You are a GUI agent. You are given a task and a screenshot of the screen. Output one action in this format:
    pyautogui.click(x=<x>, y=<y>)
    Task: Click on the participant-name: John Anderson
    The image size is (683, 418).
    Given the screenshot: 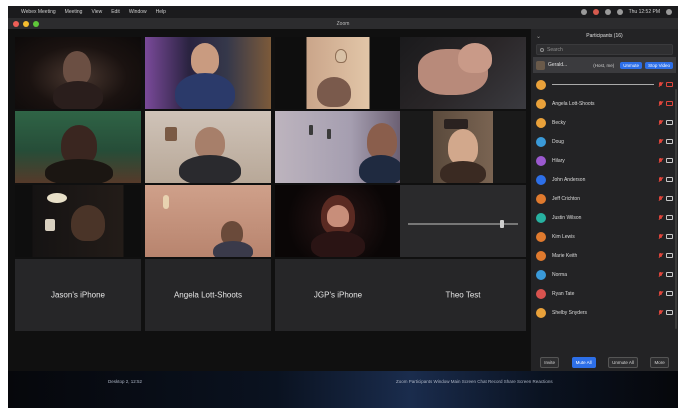 What is the action you would take?
    pyautogui.click(x=569, y=179)
    